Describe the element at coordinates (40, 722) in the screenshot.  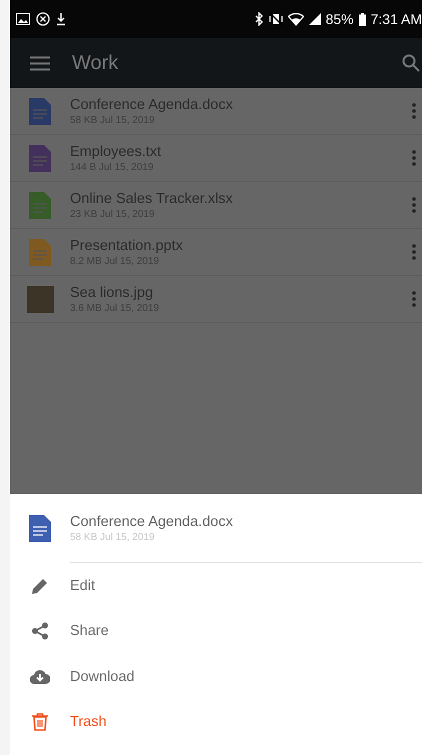
I see `trash-icon` at that location.